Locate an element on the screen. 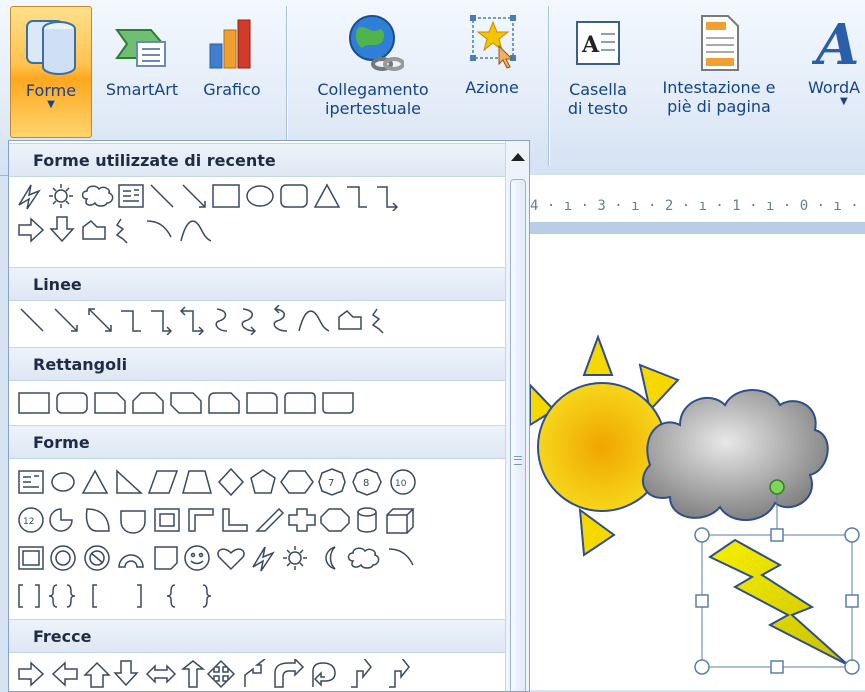 This screenshot has height=692, width=865. basic-shapes-row2: 12 is located at coordinates (262, 520).